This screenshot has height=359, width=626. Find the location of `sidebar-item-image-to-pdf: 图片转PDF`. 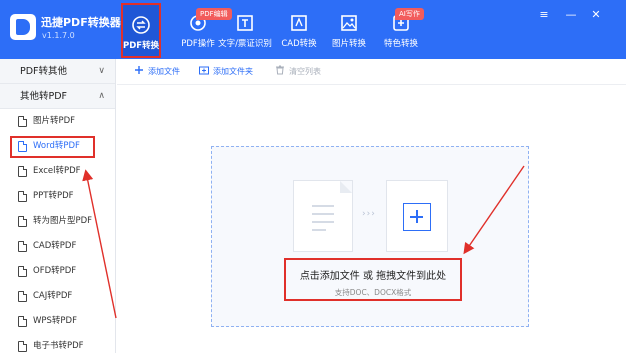

sidebar-item-image-to-pdf: 图片转PDF is located at coordinates (57, 121).